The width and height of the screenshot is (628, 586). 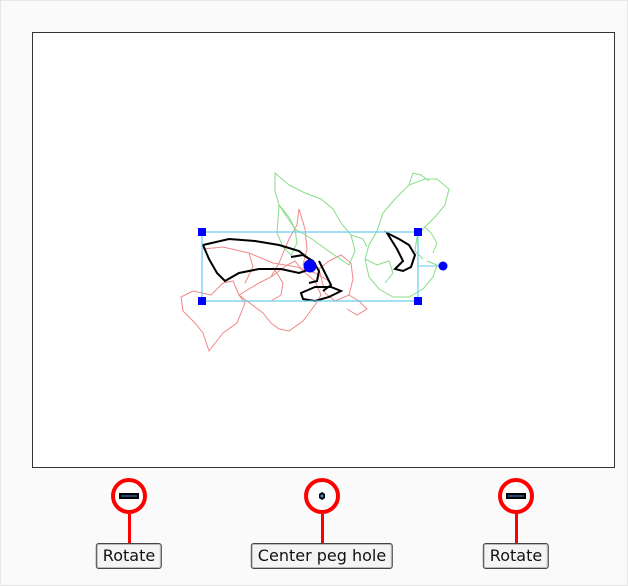 I want to click on callout-rotate-left: Rotate, so click(x=129, y=528).